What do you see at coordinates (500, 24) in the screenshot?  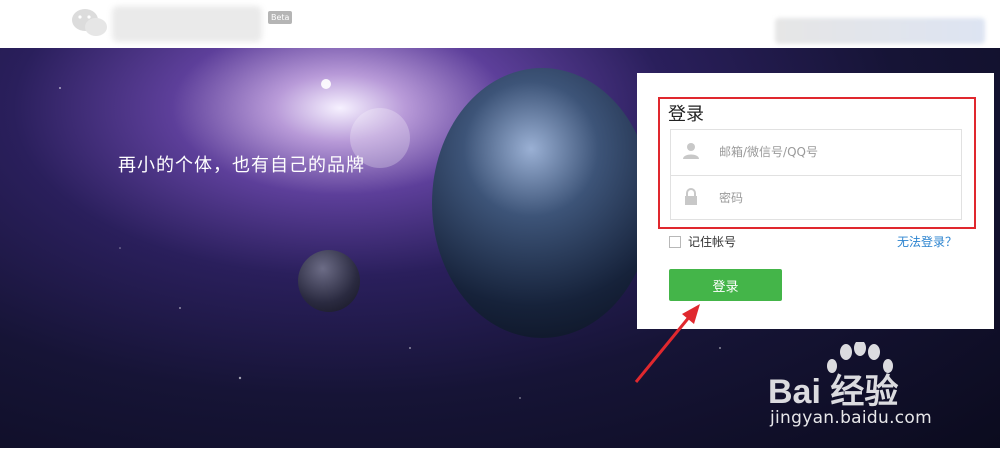 I see `top-bar: Beta` at bounding box center [500, 24].